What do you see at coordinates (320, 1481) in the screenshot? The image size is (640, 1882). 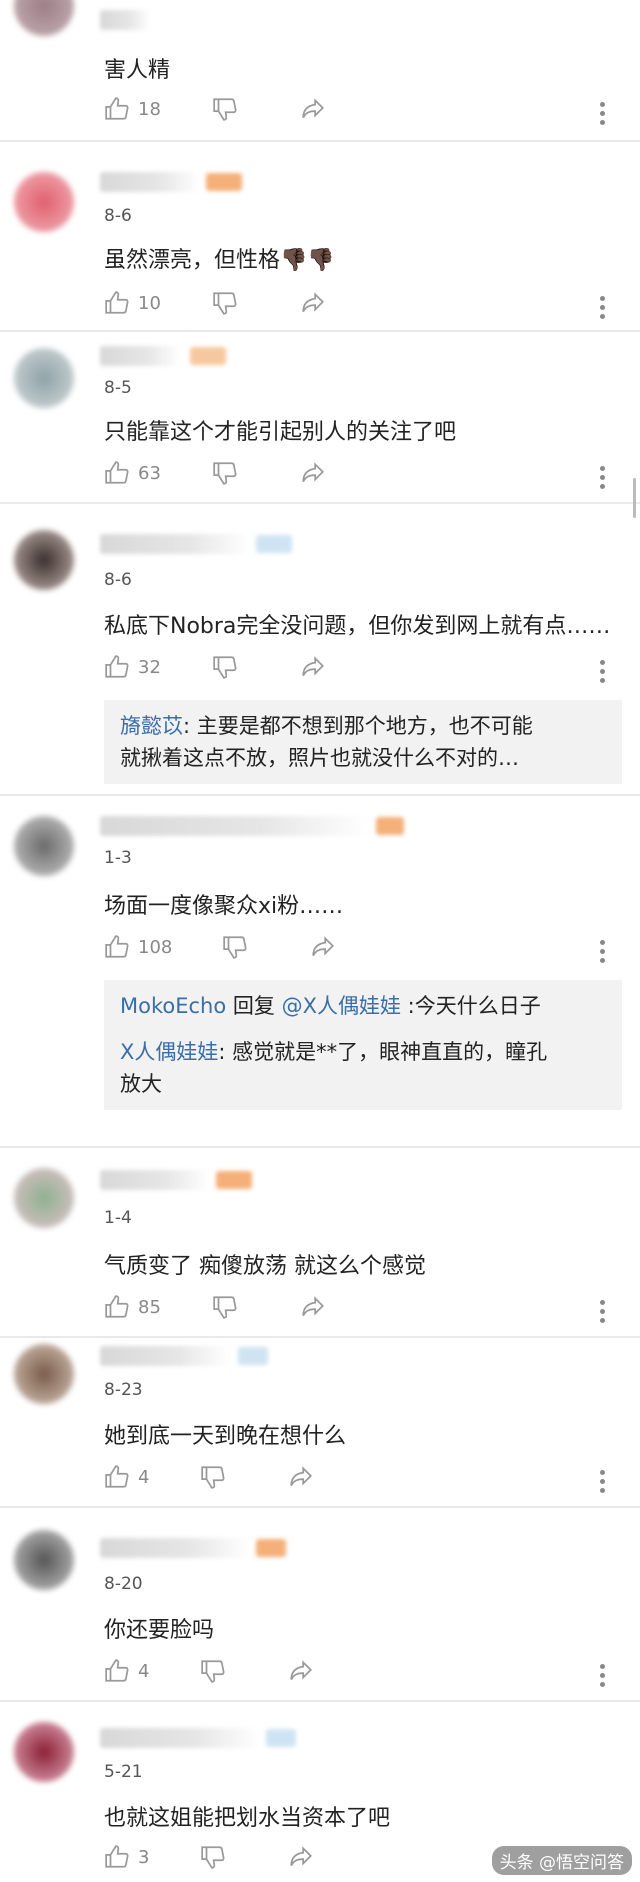 I see `comment-actions: 4` at bounding box center [320, 1481].